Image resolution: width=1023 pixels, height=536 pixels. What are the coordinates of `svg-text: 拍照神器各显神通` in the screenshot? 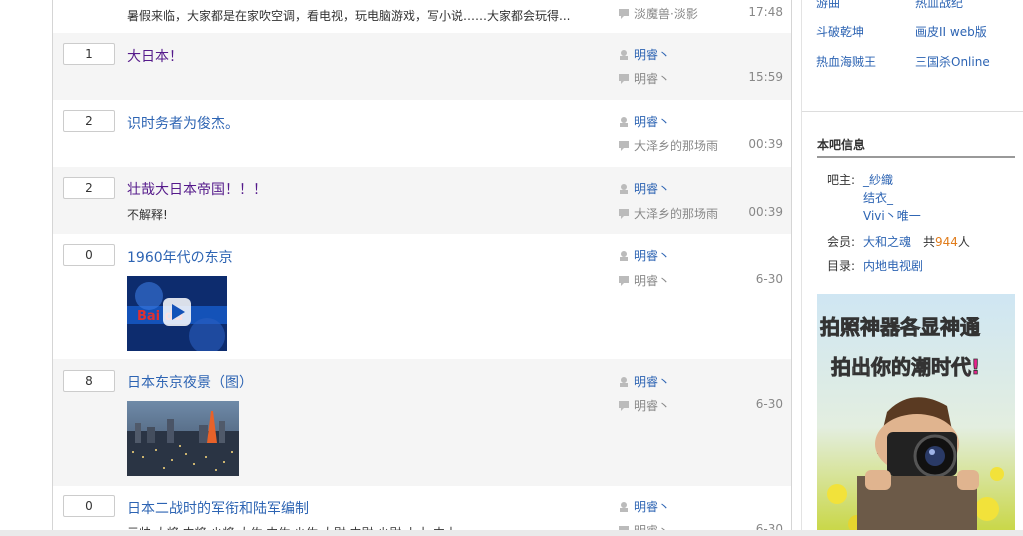 It's located at (900, 327).